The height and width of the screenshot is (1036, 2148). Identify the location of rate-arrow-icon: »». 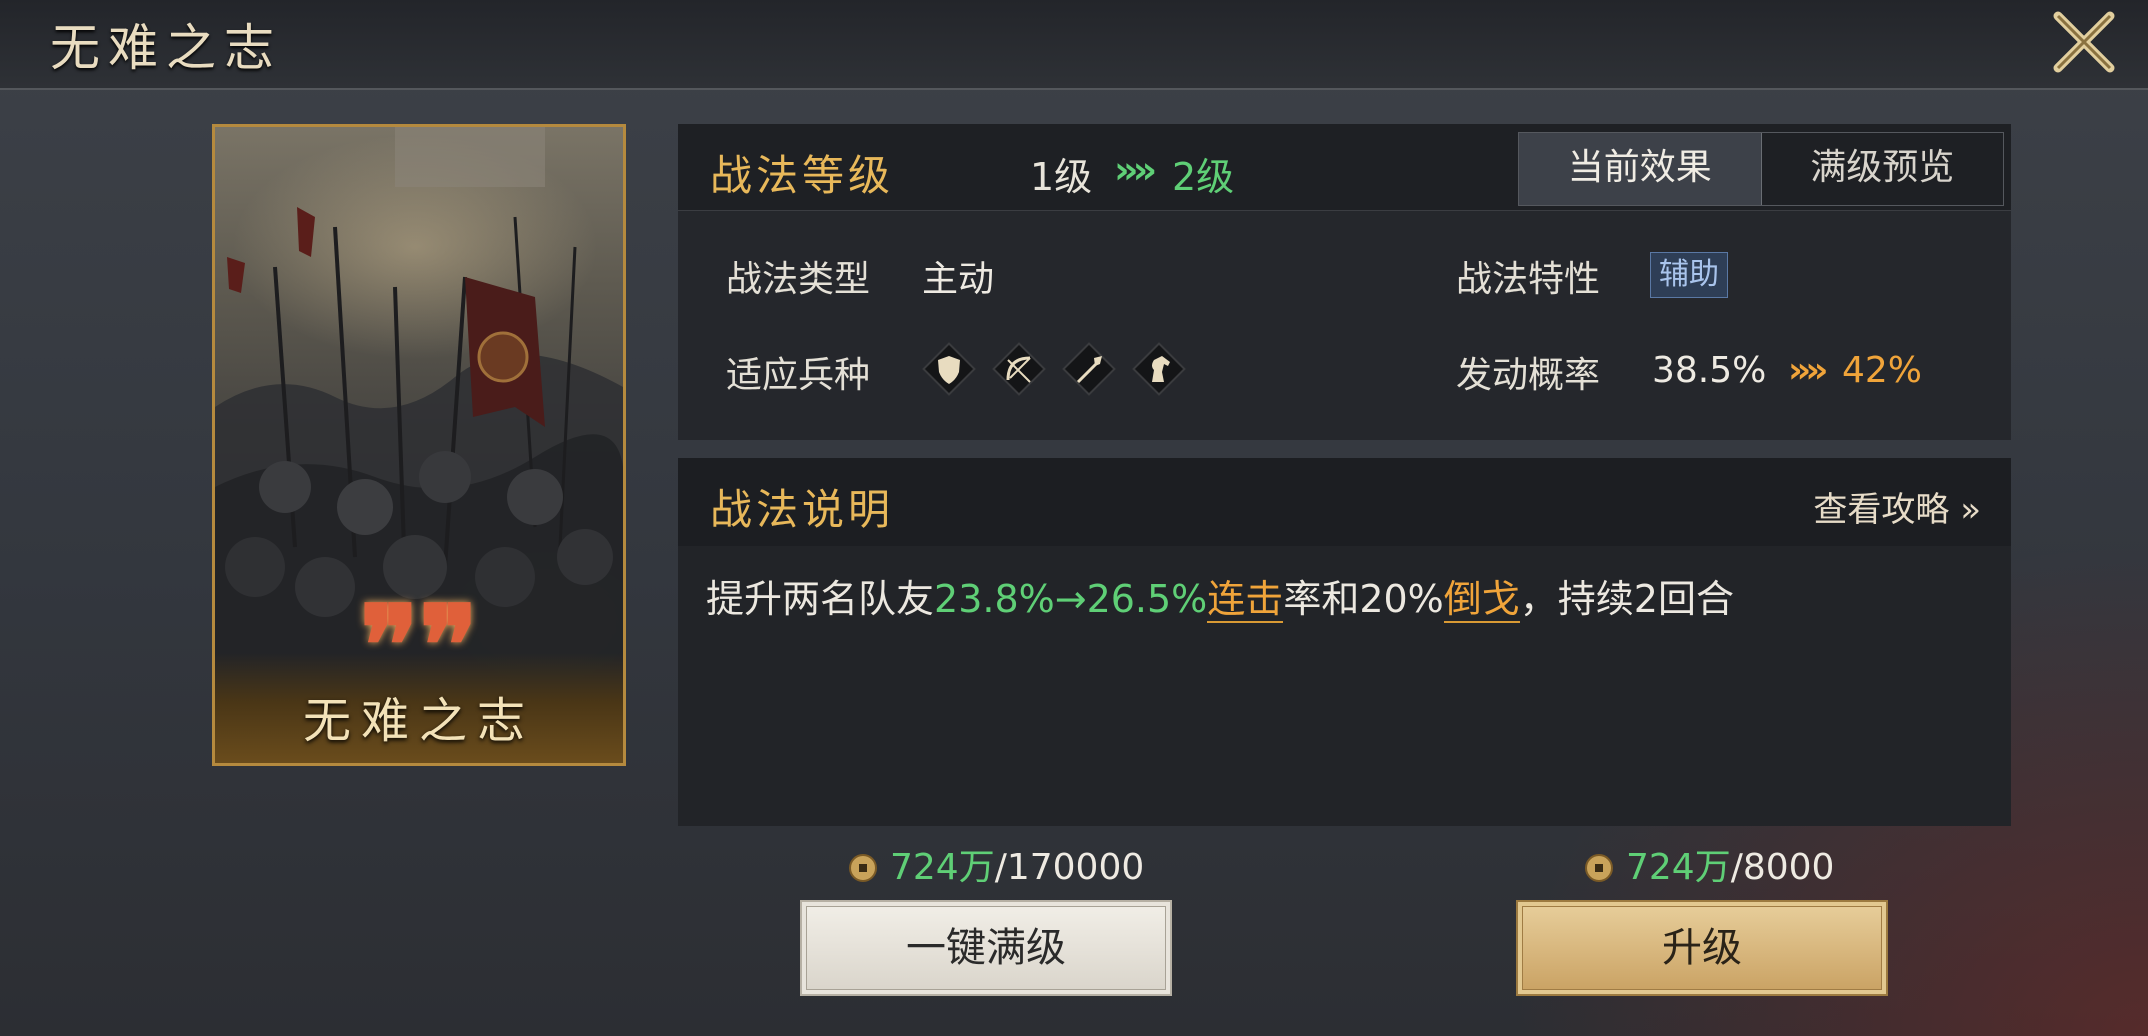
(1808, 370).